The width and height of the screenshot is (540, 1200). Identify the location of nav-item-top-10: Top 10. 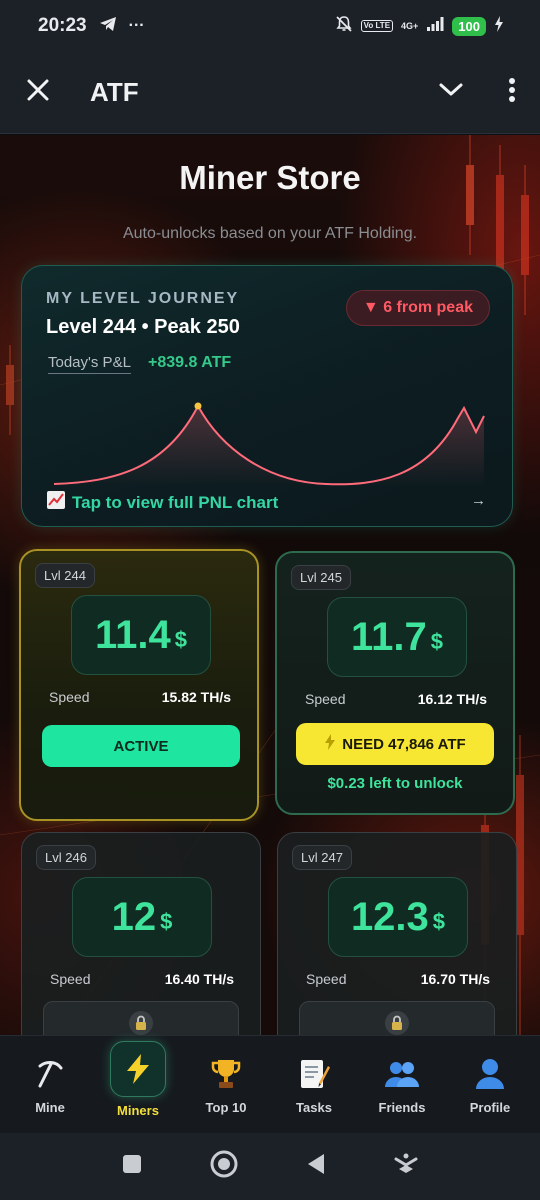
(226, 1084).